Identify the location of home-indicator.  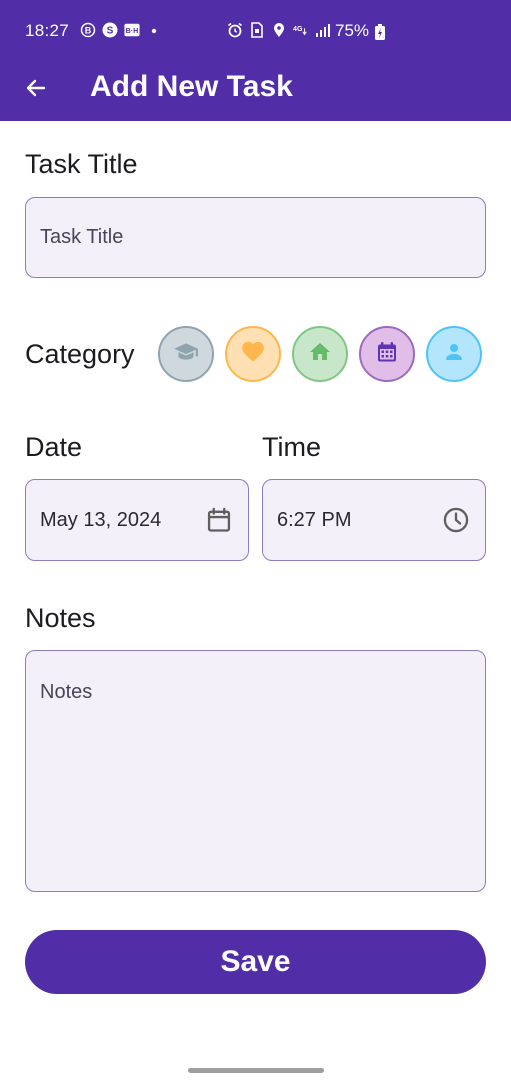
(256, 1070).